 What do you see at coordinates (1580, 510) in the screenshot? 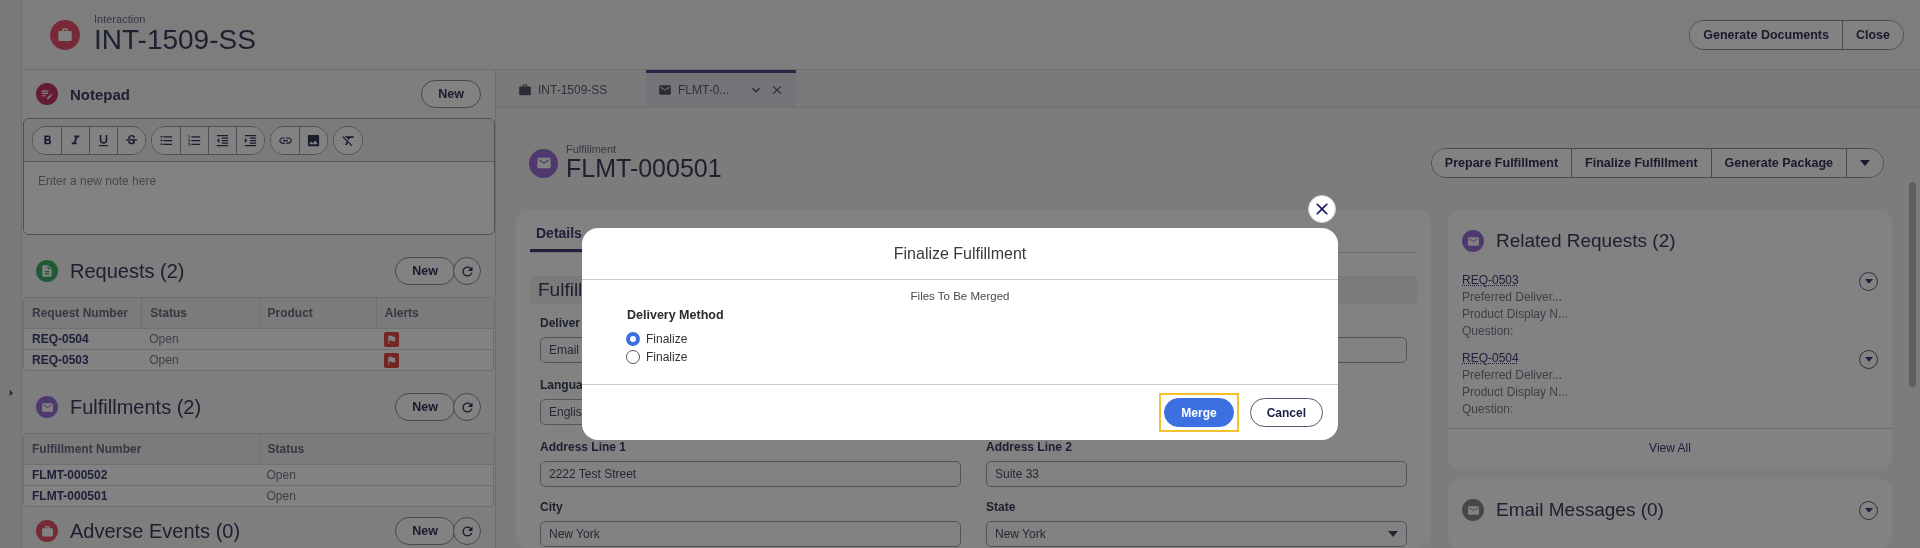
I see `card-title: Email Messages (0)` at bounding box center [1580, 510].